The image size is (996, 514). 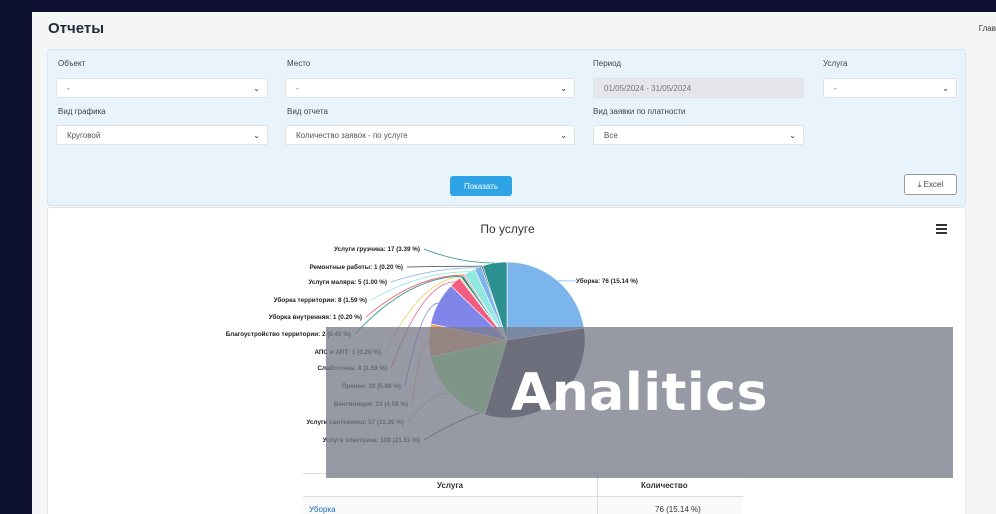 I want to click on period-label: Период, so click(x=607, y=63).